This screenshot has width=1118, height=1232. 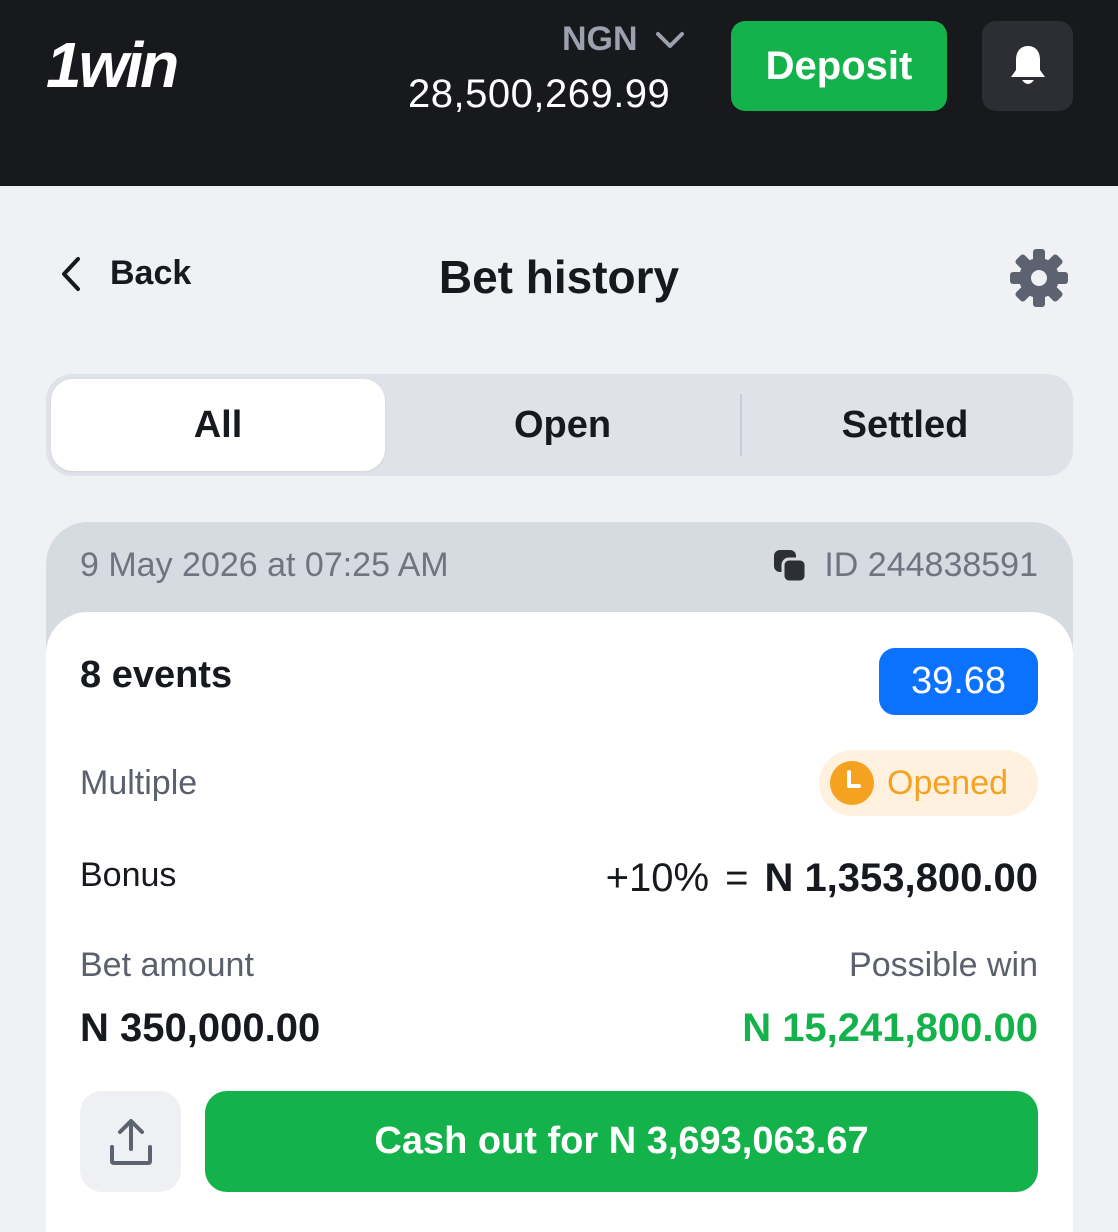 What do you see at coordinates (539, 94) in the screenshot?
I see `account-balance: 28,500,269.99` at bounding box center [539, 94].